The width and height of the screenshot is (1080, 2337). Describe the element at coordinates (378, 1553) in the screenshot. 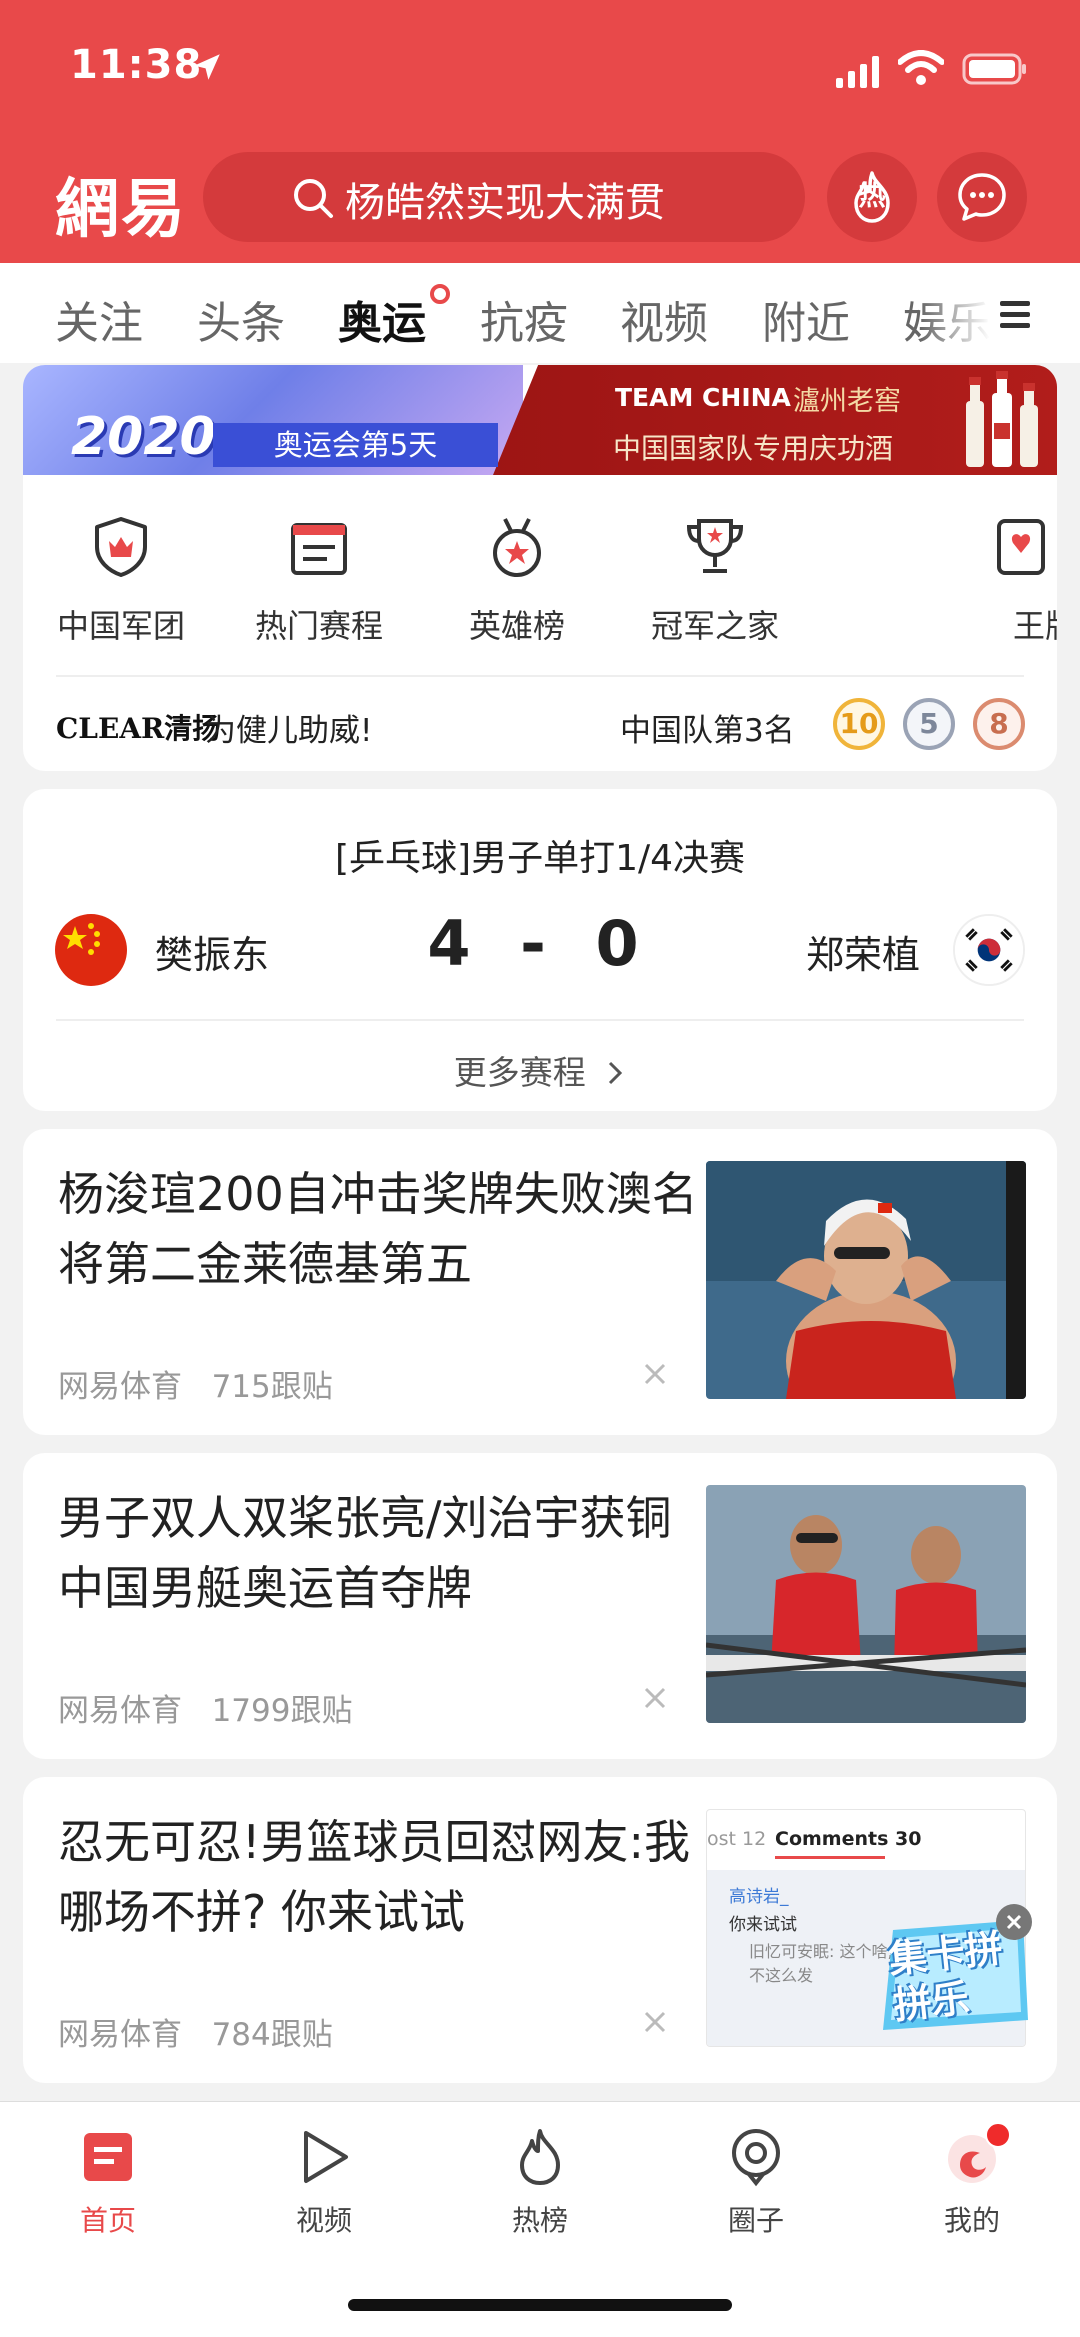

I see `news-title: 男子双人双桨张亮/刘治宇获铜 中国男艇奥运首夺牌` at that location.